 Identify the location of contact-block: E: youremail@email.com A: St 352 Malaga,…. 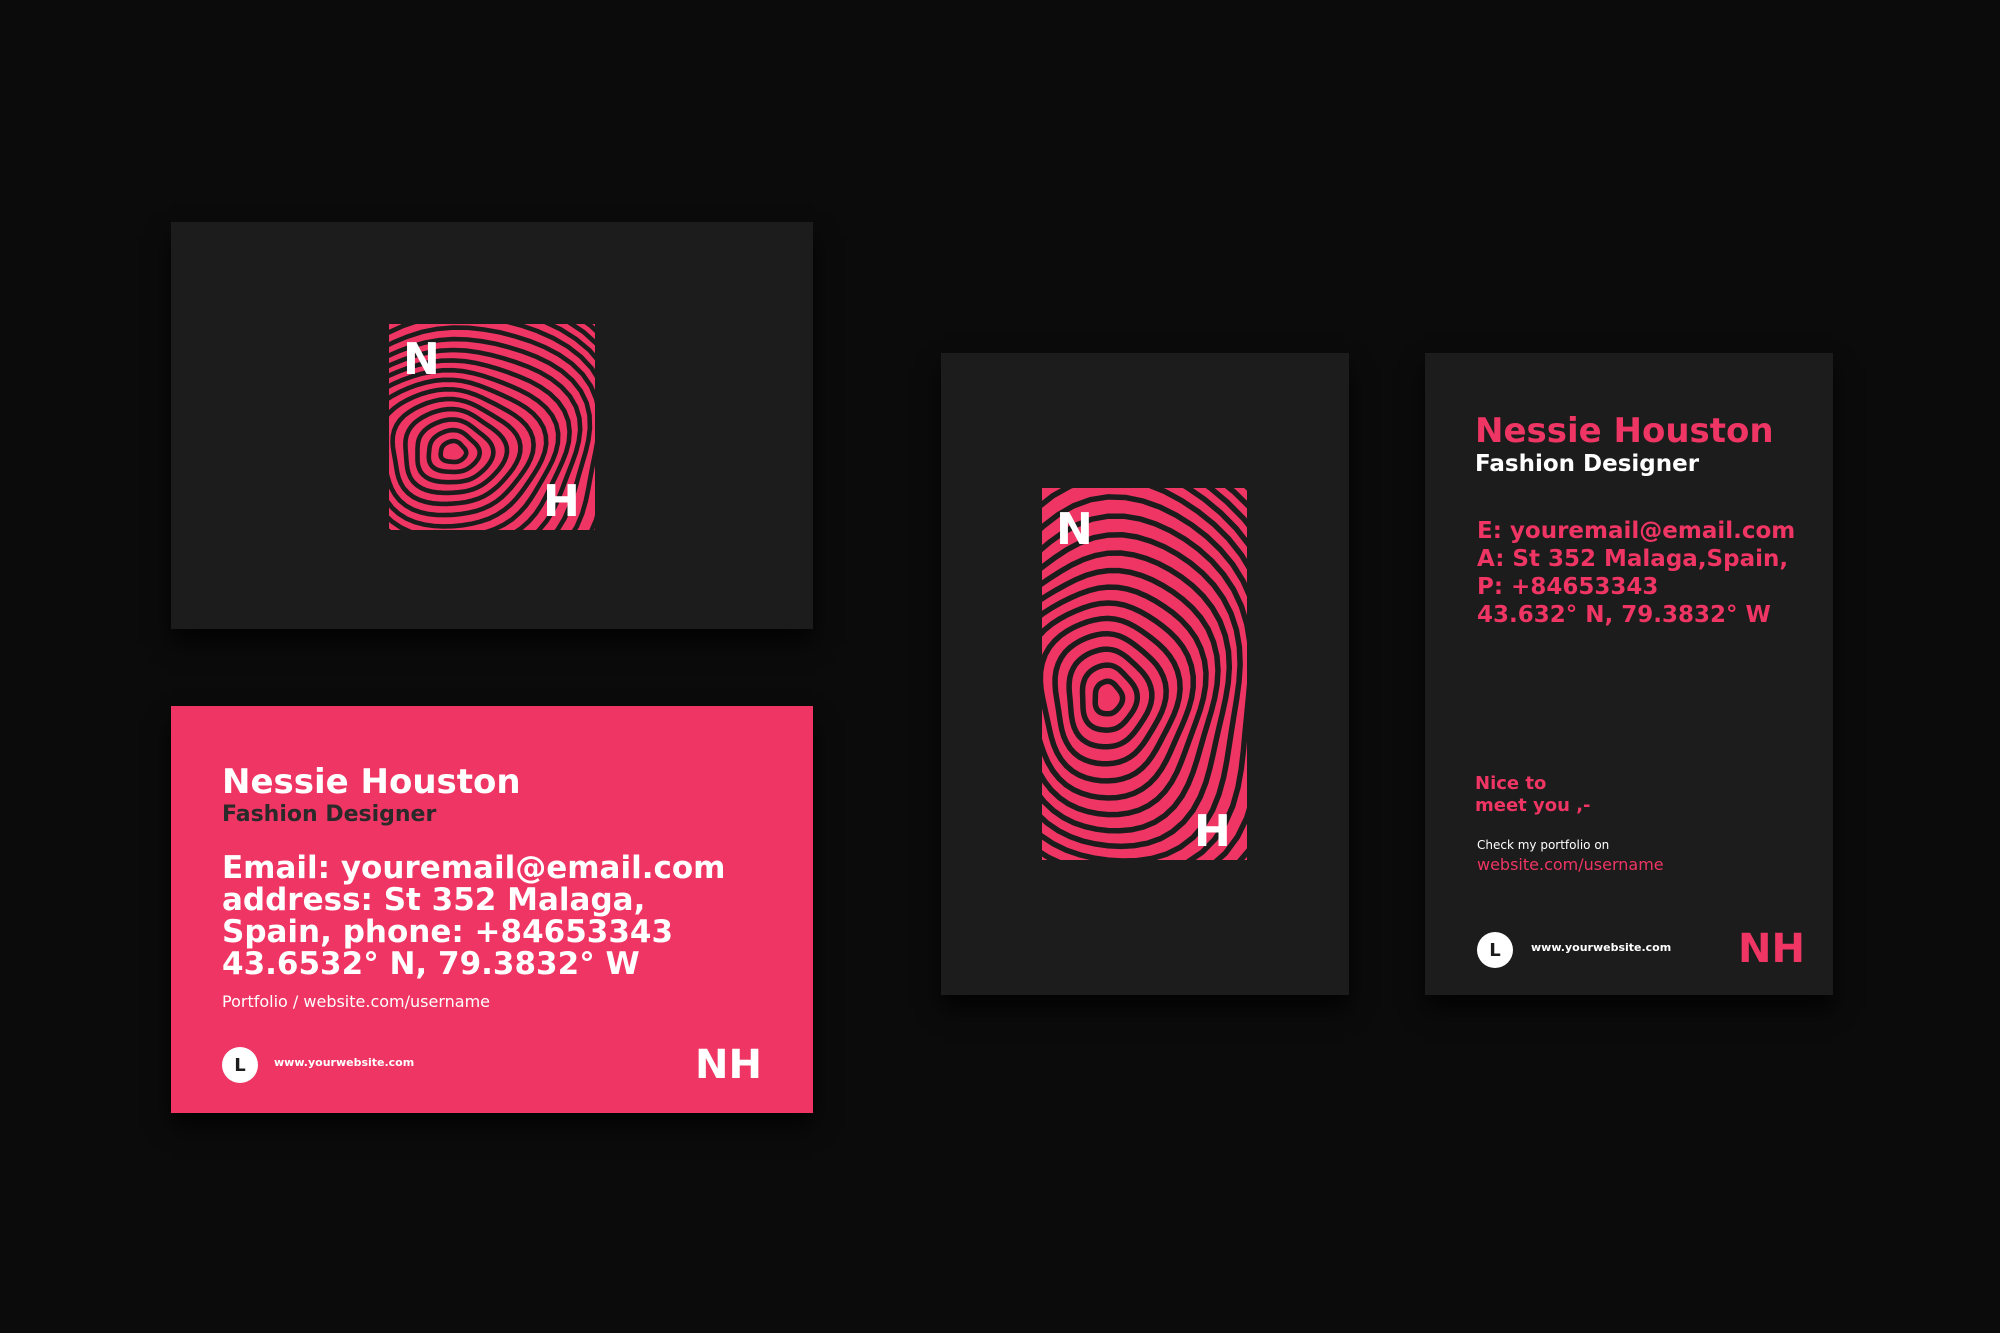
(1636, 573).